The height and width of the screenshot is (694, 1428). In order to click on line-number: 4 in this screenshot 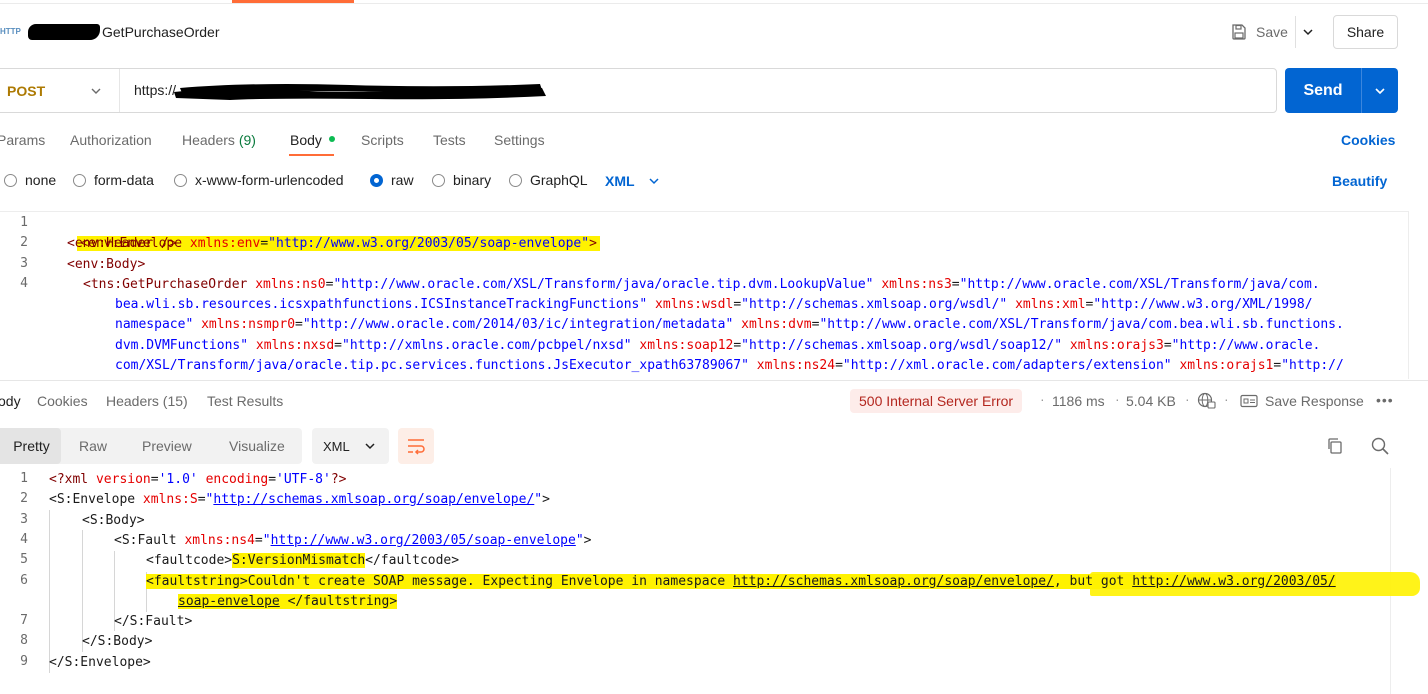, I will do `click(24, 283)`.